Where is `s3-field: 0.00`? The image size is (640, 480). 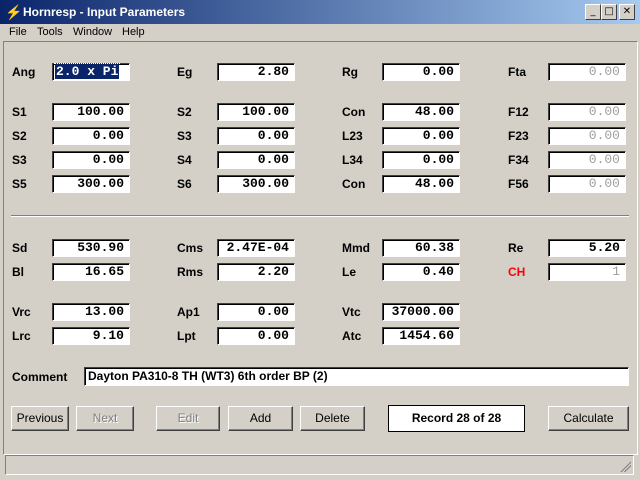 s3-field: 0.00 is located at coordinates (91, 160).